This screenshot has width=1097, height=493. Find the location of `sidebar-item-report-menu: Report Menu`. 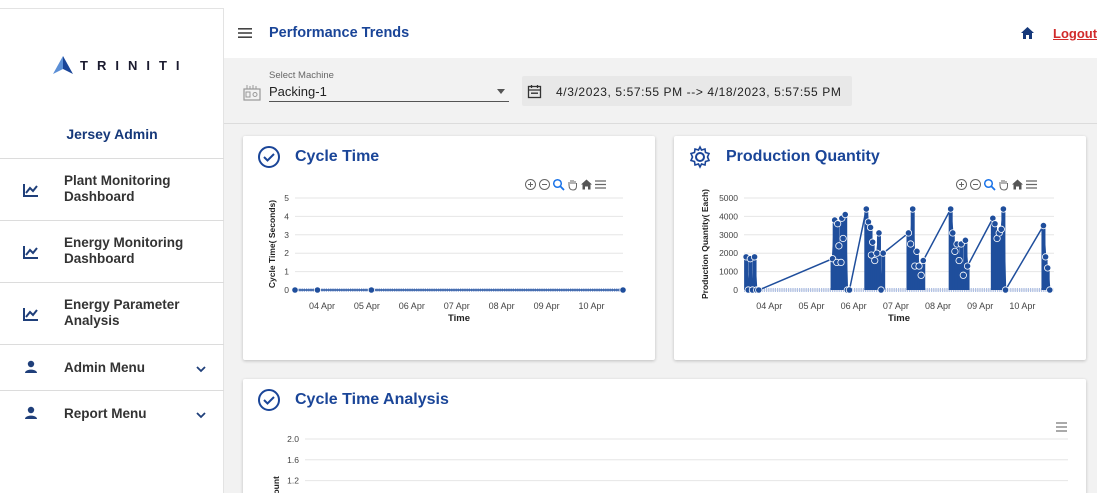

sidebar-item-report-menu: Report Menu is located at coordinates (112, 413).